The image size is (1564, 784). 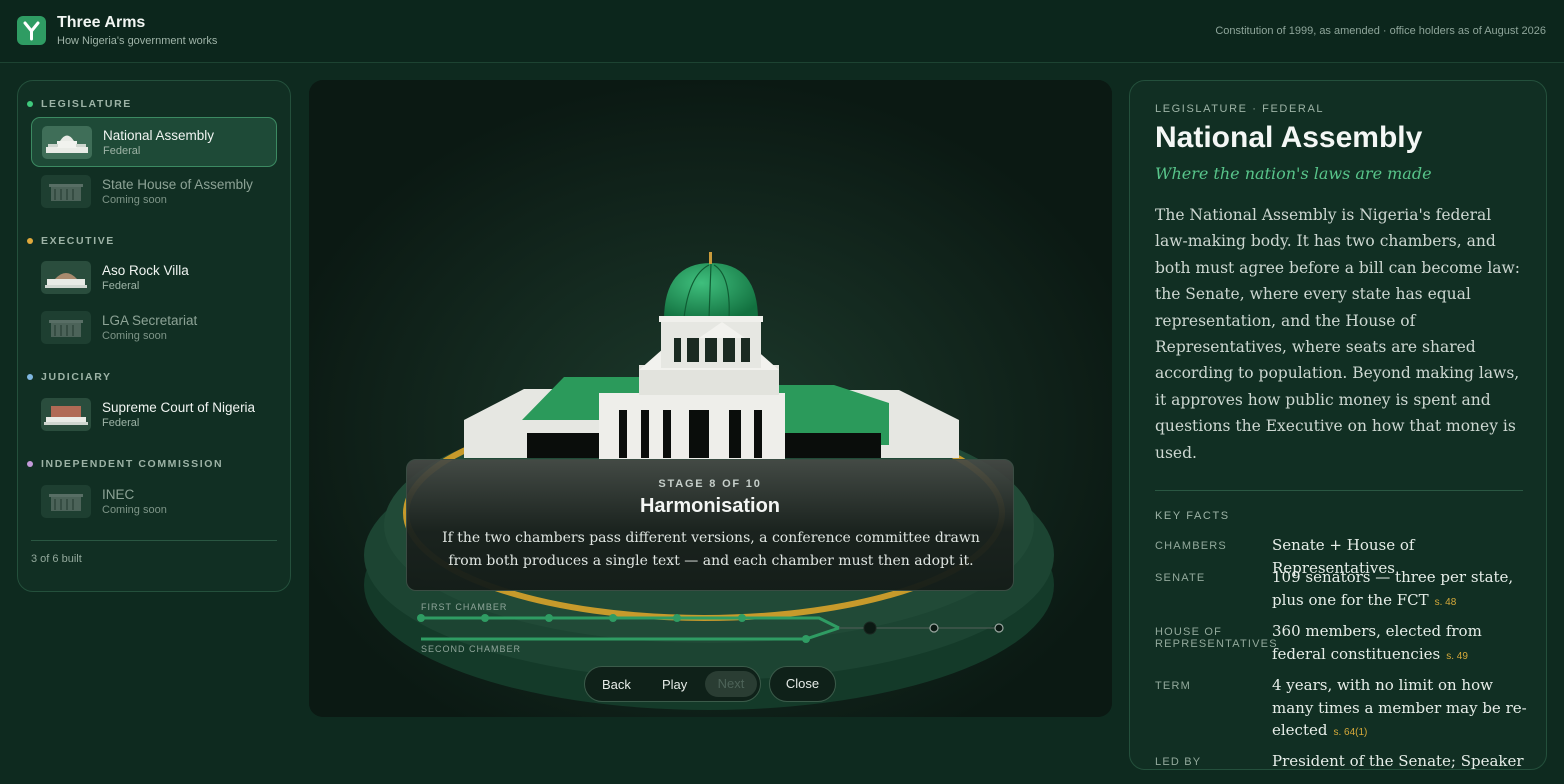 What do you see at coordinates (31, 30) in the screenshot?
I see `app-logo-icon` at bounding box center [31, 30].